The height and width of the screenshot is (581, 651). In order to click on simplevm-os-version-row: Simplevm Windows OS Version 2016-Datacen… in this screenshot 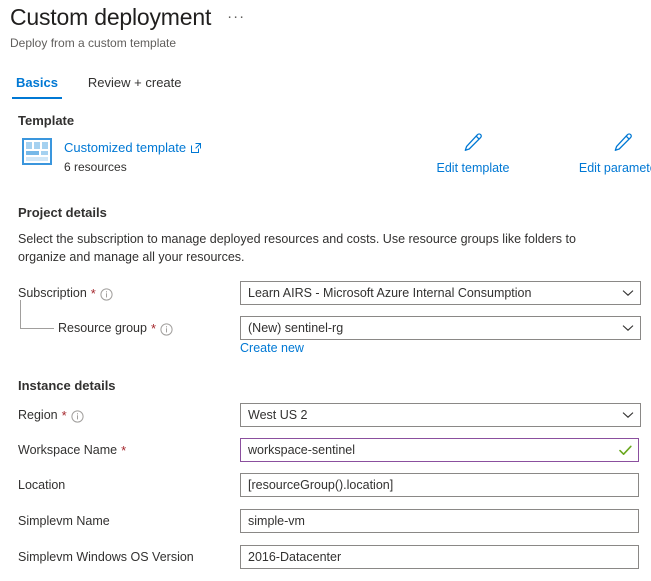, I will do `click(328, 557)`.